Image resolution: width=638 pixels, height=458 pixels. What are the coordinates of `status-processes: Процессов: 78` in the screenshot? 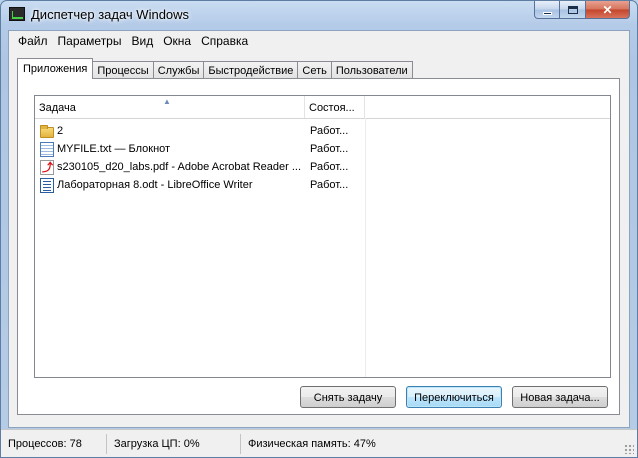 It's located at (54, 443).